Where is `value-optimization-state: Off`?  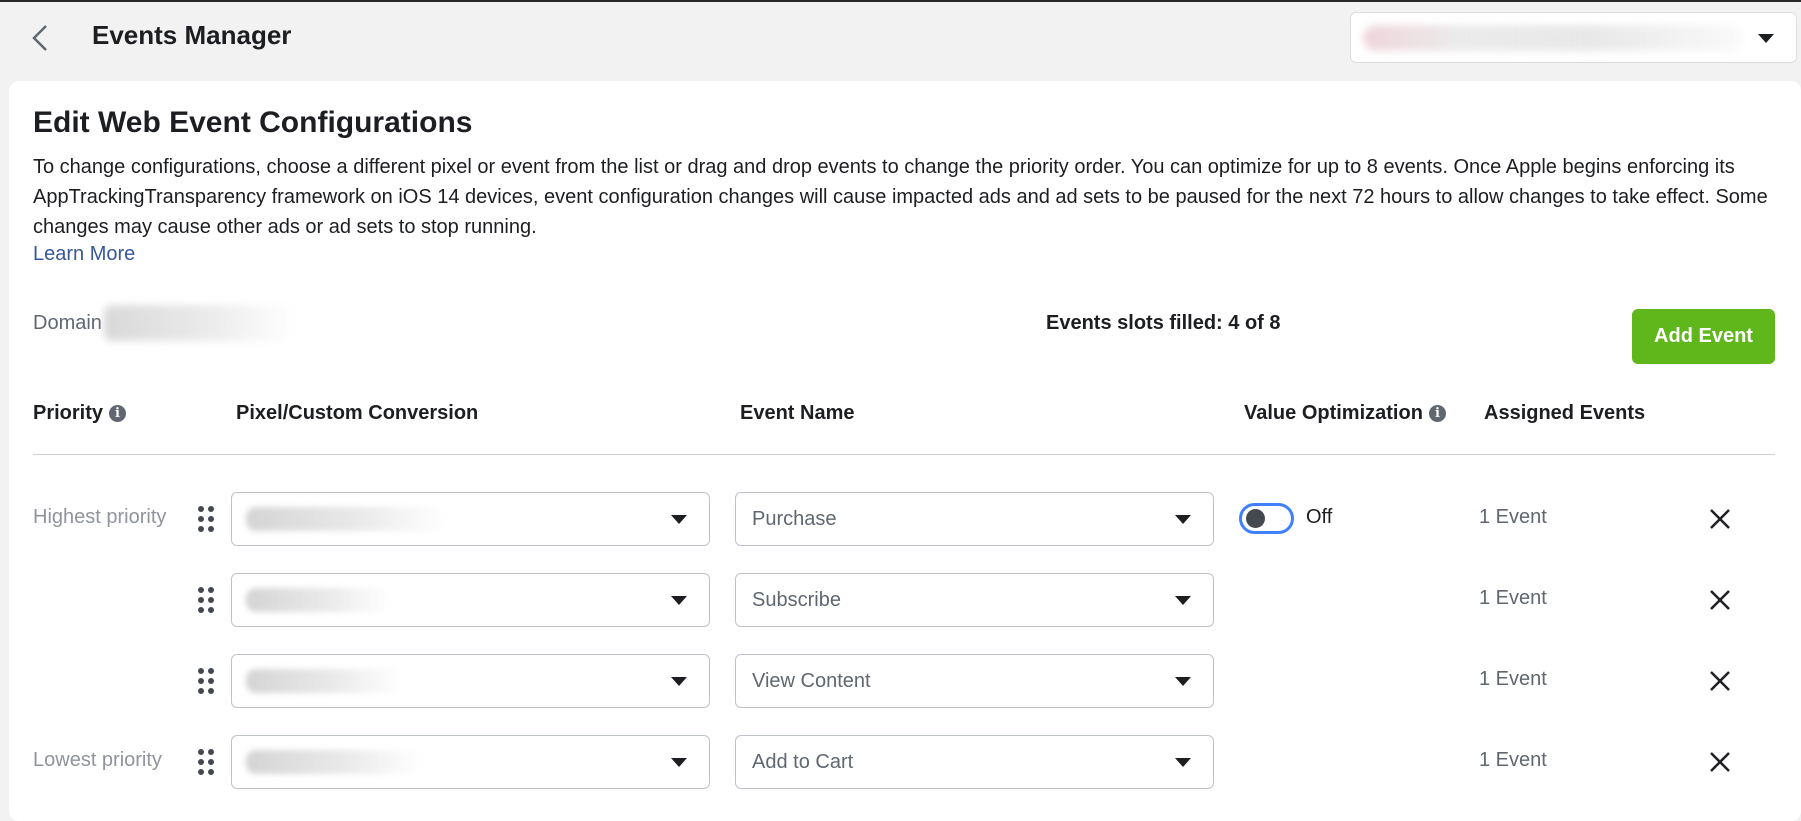 value-optimization-state: Off is located at coordinates (1319, 517).